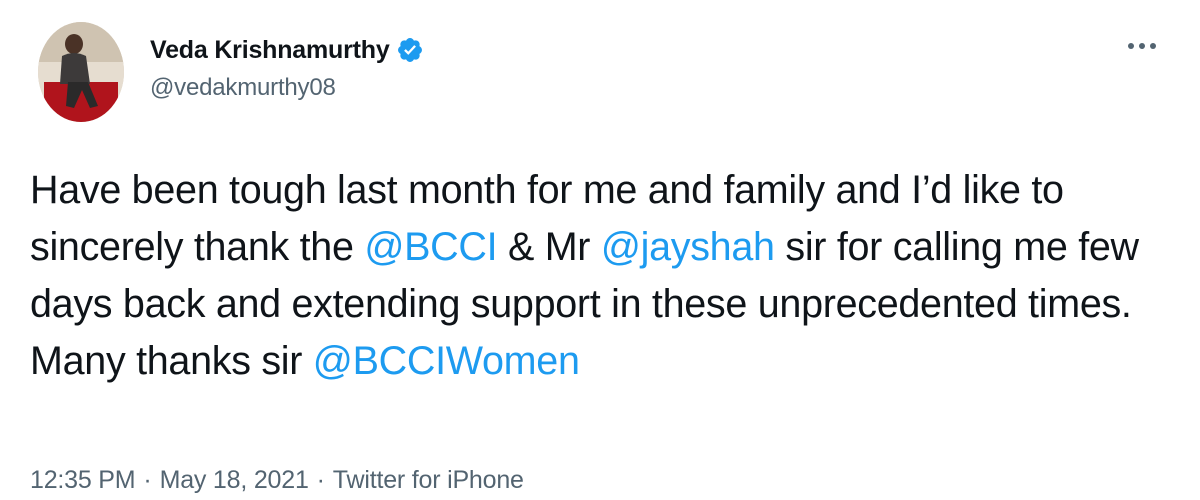  Describe the element at coordinates (287, 88) in the screenshot. I see `handle: @vedakmurthy08` at that location.